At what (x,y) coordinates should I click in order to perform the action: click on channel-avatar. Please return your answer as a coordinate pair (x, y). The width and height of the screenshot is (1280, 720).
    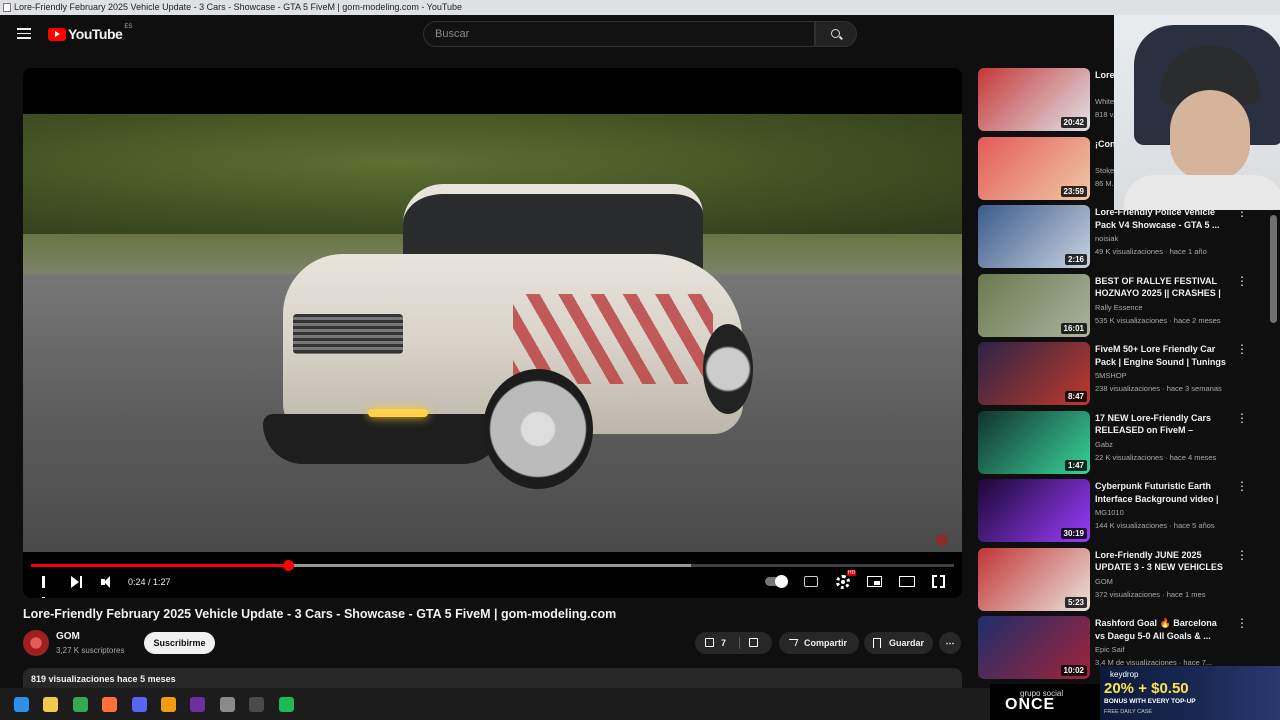
    Looking at the image, I should click on (36, 643).